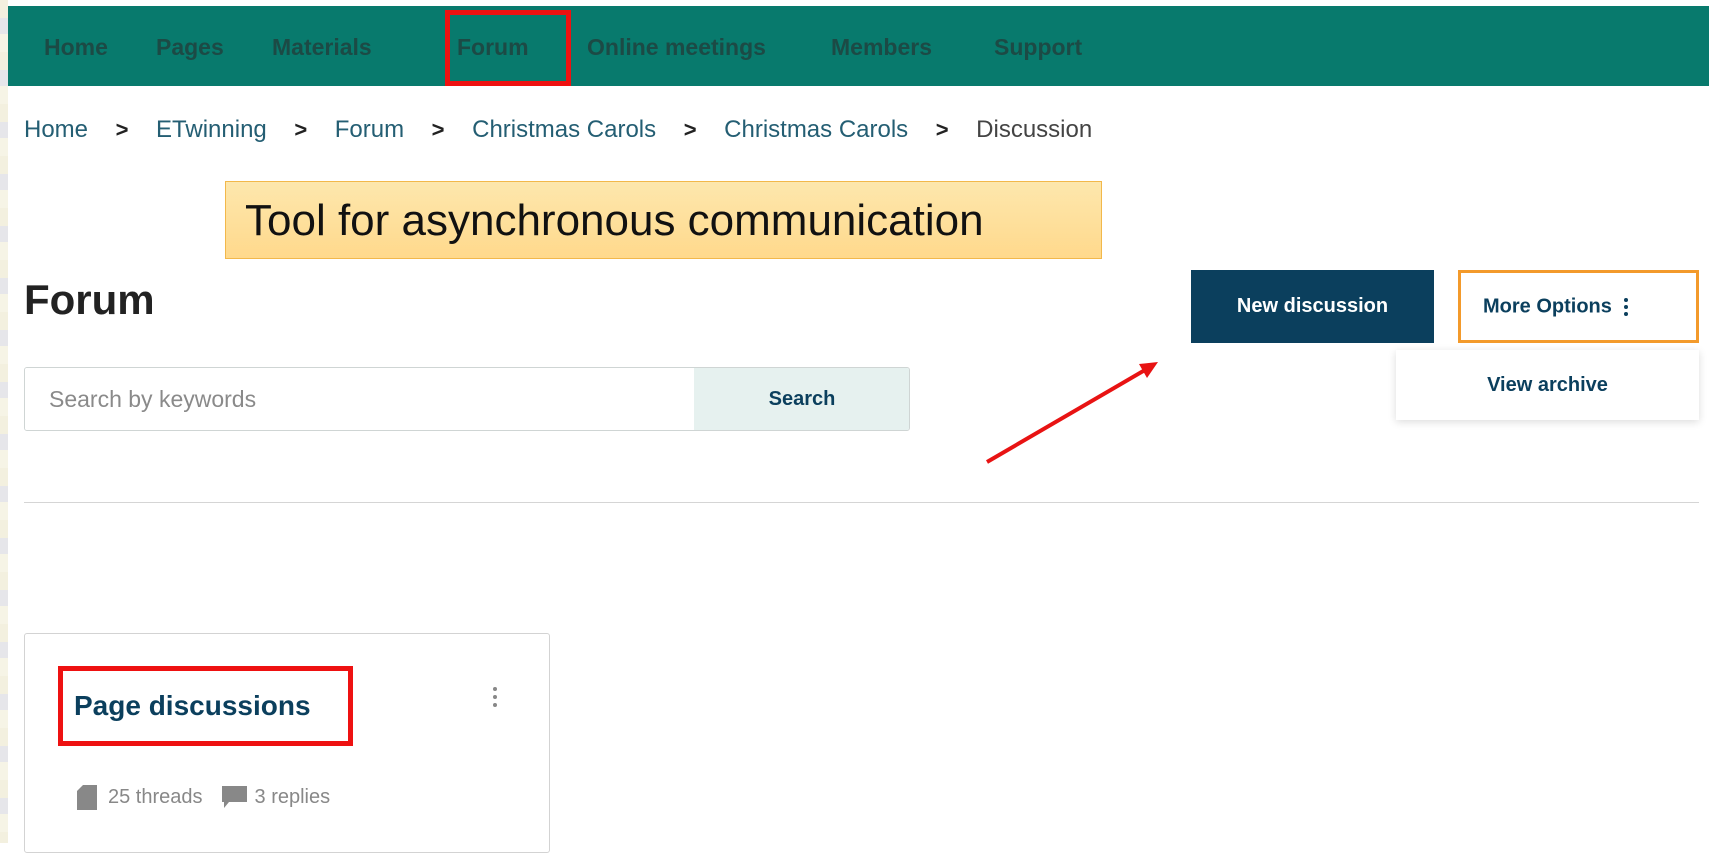 This screenshot has width=1709, height=853. Describe the element at coordinates (292, 796) in the screenshot. I see `reply-count: 3 replies` at that location.